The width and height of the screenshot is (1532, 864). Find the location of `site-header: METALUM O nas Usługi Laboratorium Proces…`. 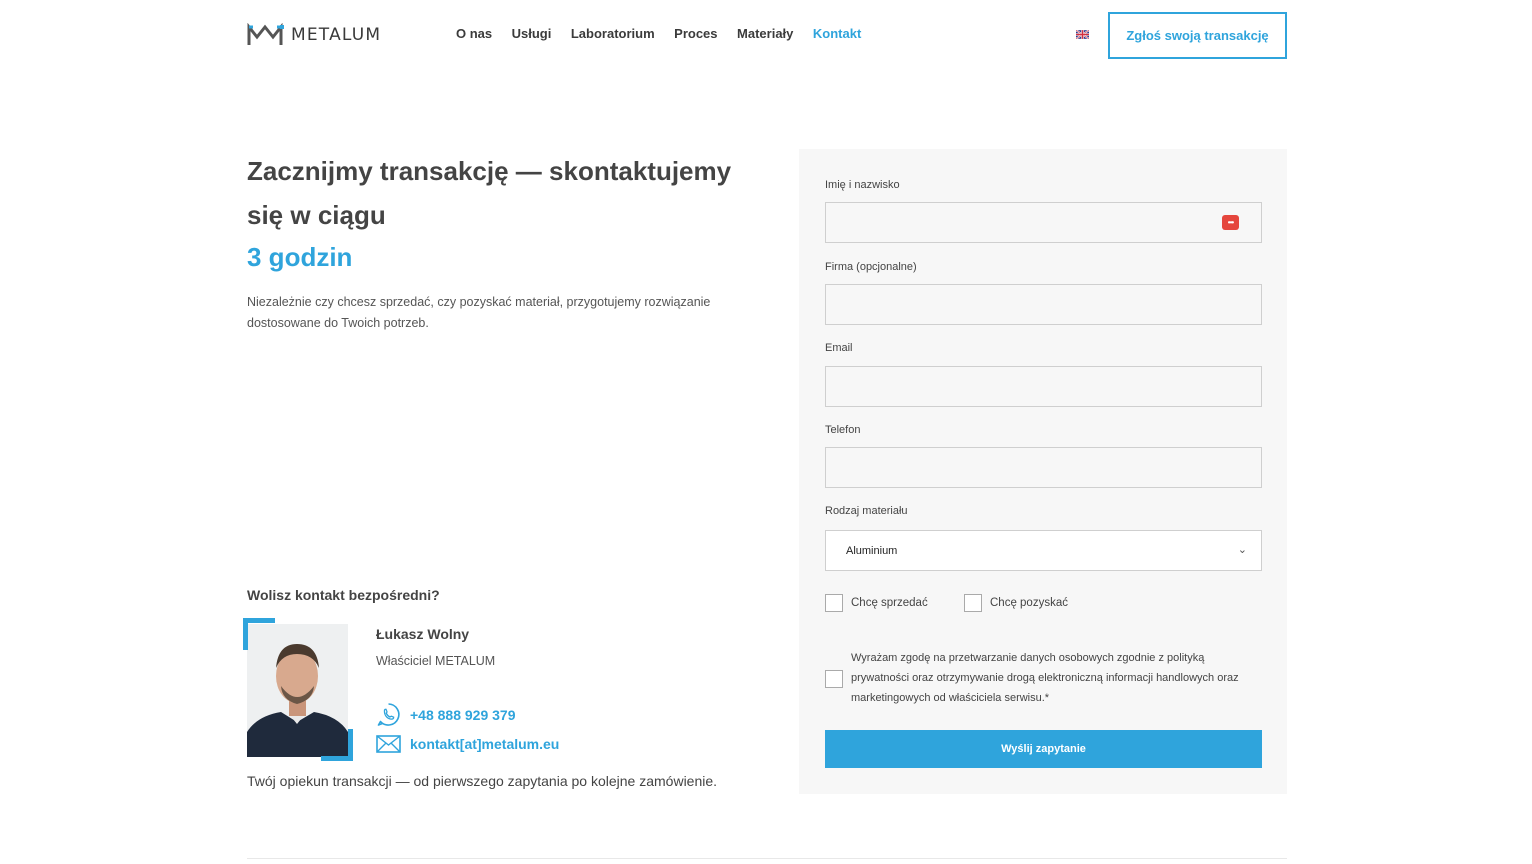

site-header: METALUM O nas Usługi Laboratorium Proces… is located at coordinates (766, 35).